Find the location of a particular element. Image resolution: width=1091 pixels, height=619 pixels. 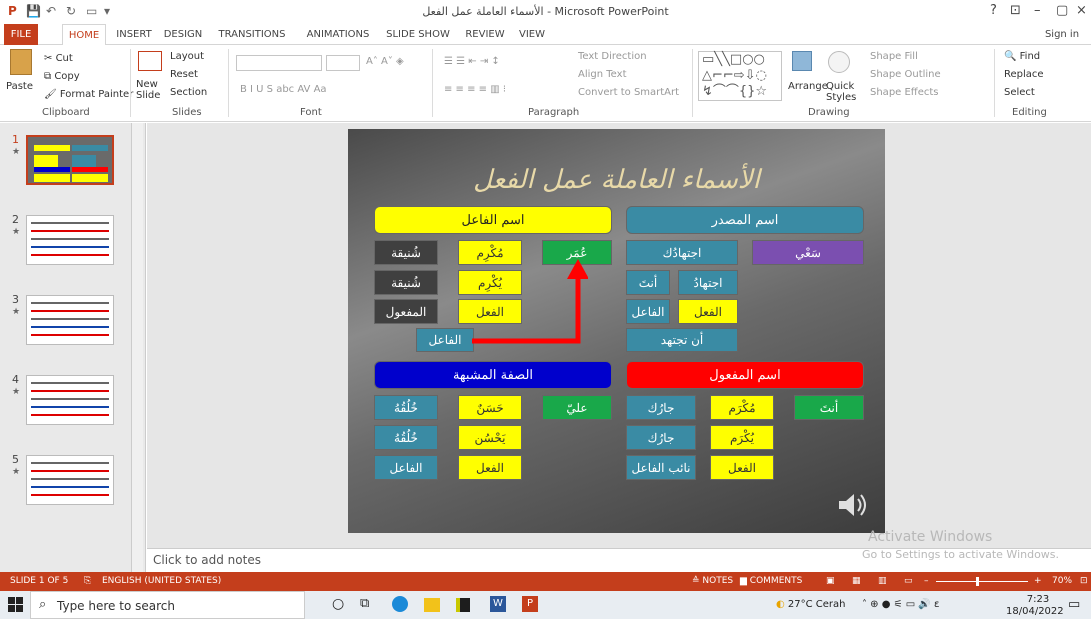

zoom-in-button: + is located at coordinates (1038, 581).